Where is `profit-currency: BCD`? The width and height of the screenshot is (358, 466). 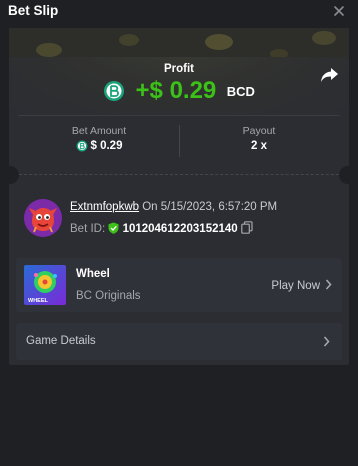 profit-currency: BCD is located at coordinates (240, 91).